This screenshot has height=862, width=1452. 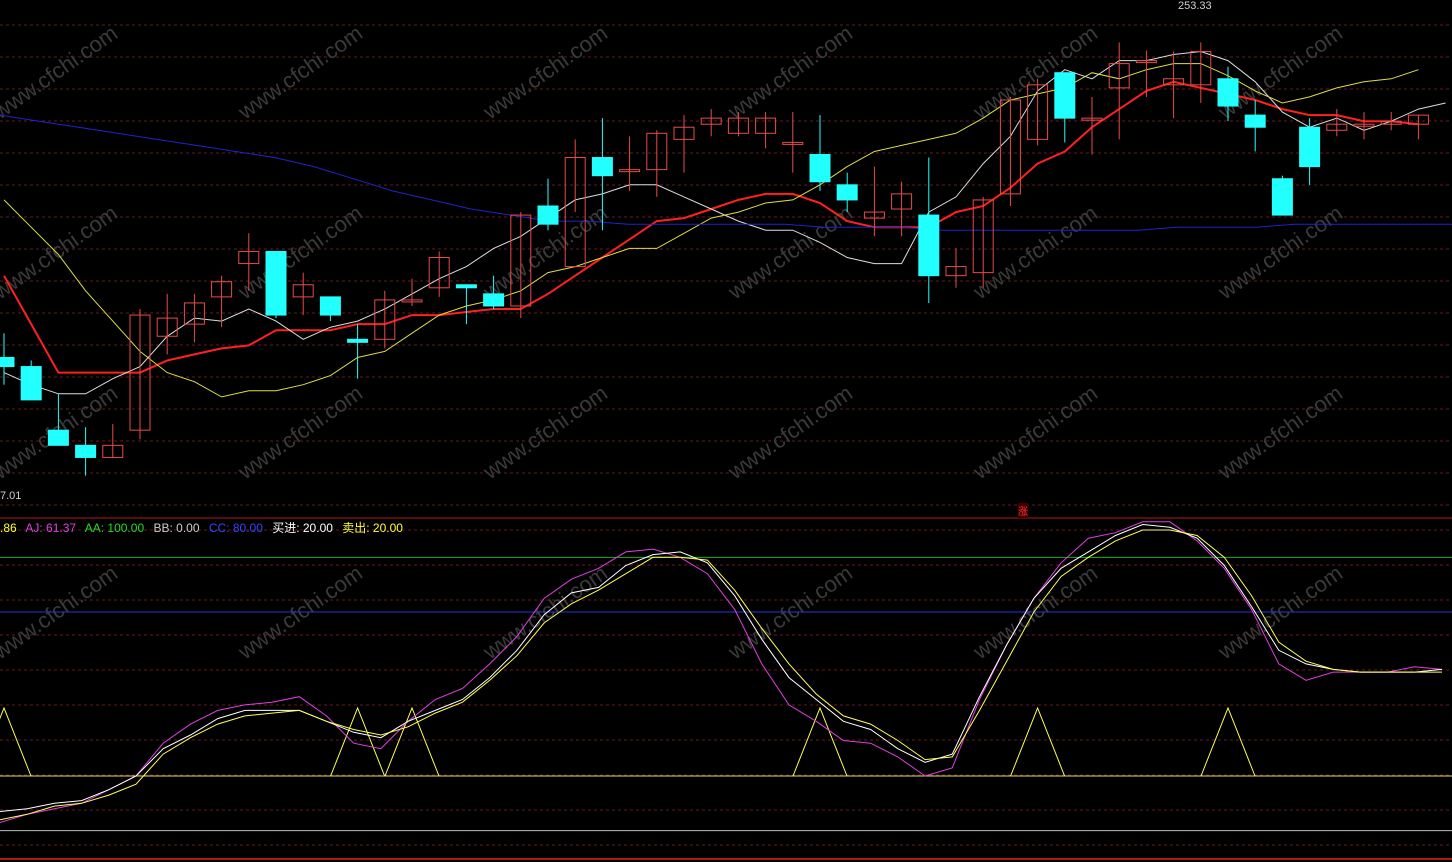 I want to click on legend-cc: CC: 80.00, so click(x=235, y=528).